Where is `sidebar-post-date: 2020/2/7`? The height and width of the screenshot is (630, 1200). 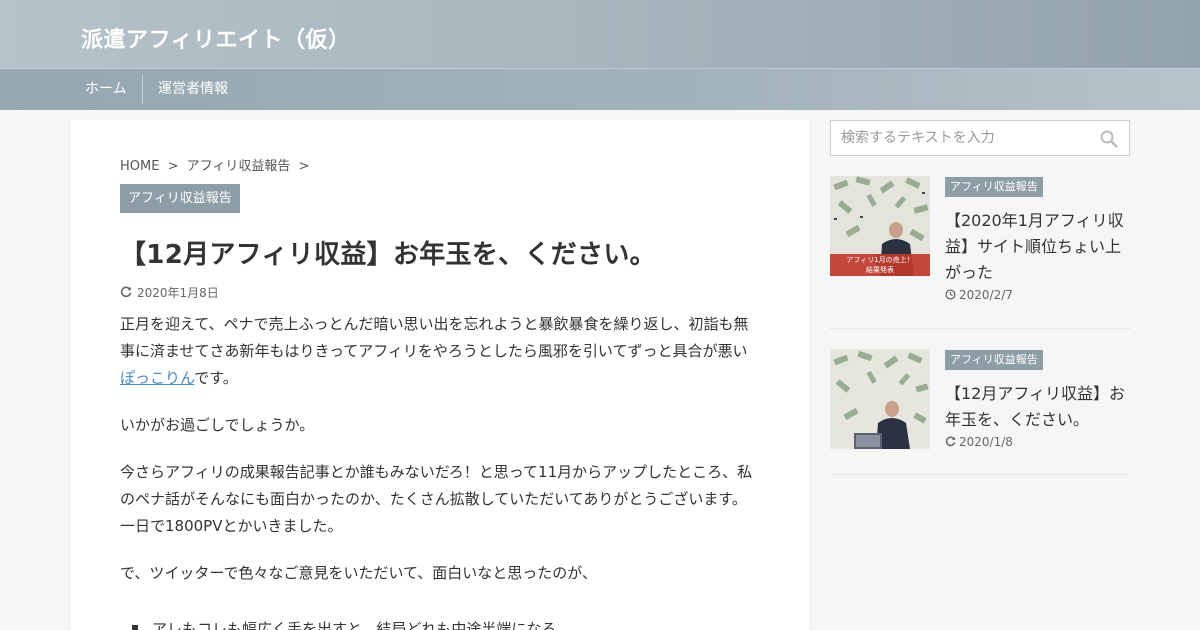 sidebar-post-date: 2020/2/7 is located at coordinates (979, 295).